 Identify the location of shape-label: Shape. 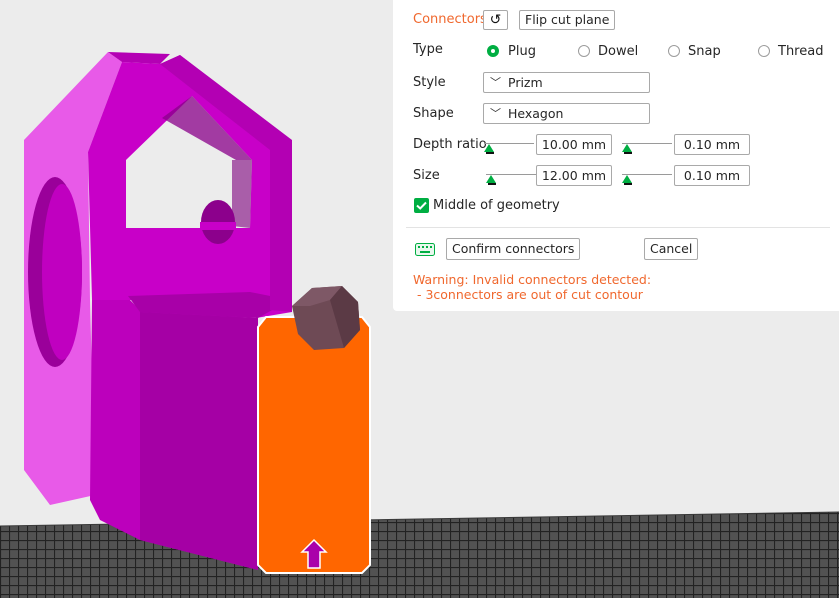
(433, 113).